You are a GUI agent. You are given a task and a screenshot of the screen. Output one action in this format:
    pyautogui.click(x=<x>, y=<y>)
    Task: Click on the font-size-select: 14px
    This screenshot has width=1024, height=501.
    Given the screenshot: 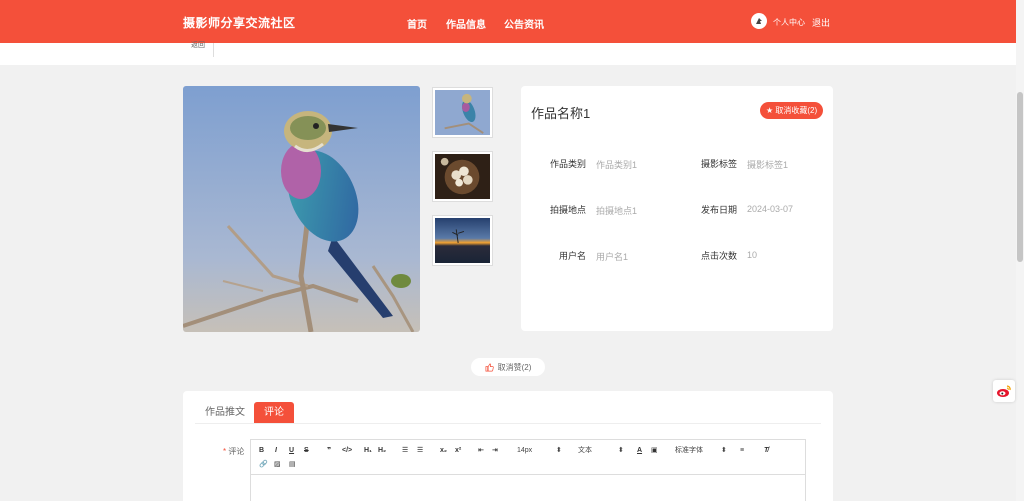 What is the action you would take?
    pyautogui.click(x=524, y=451)
    